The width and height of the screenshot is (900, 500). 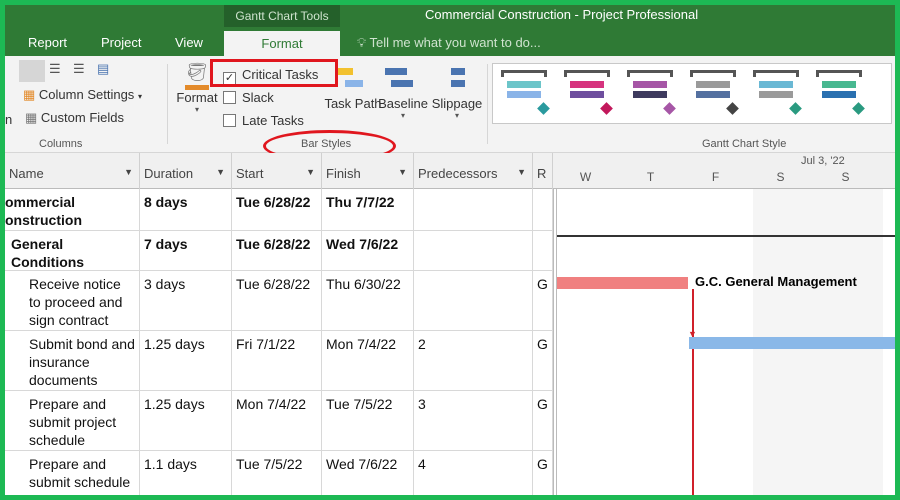 I want to click on gantt-style-gallery, so click(x=692, y=93).